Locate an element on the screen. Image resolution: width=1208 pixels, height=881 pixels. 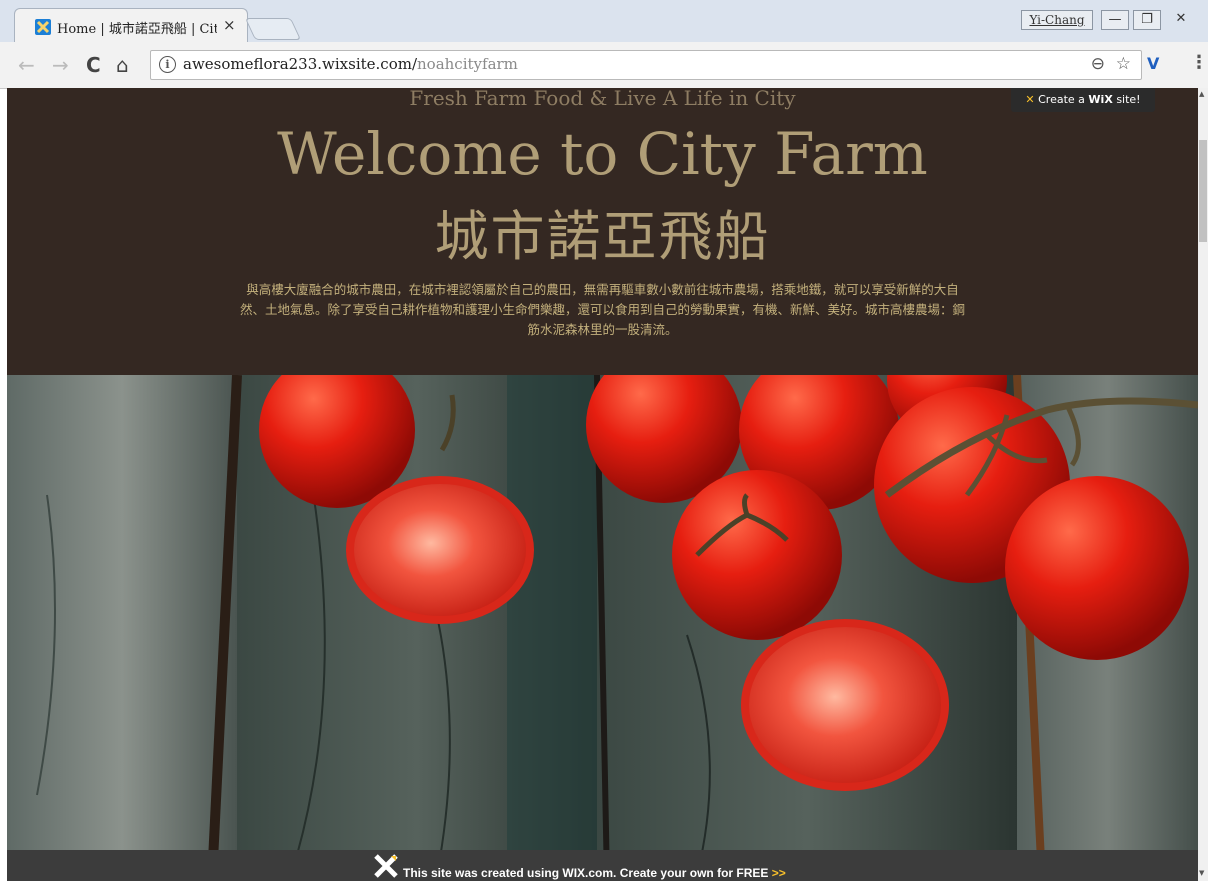
wix-favicon-icon is located at coordinates (43, 27).